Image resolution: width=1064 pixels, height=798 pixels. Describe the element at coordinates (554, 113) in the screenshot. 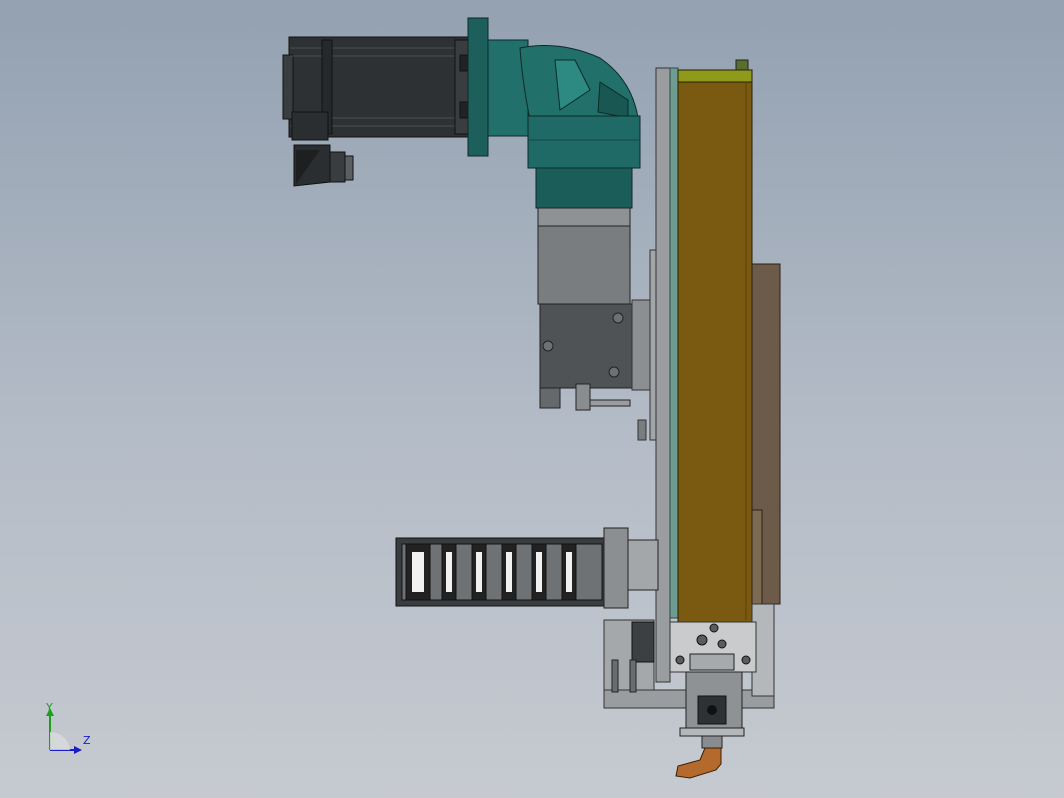

I see `right-angle-gearbox` at that location.